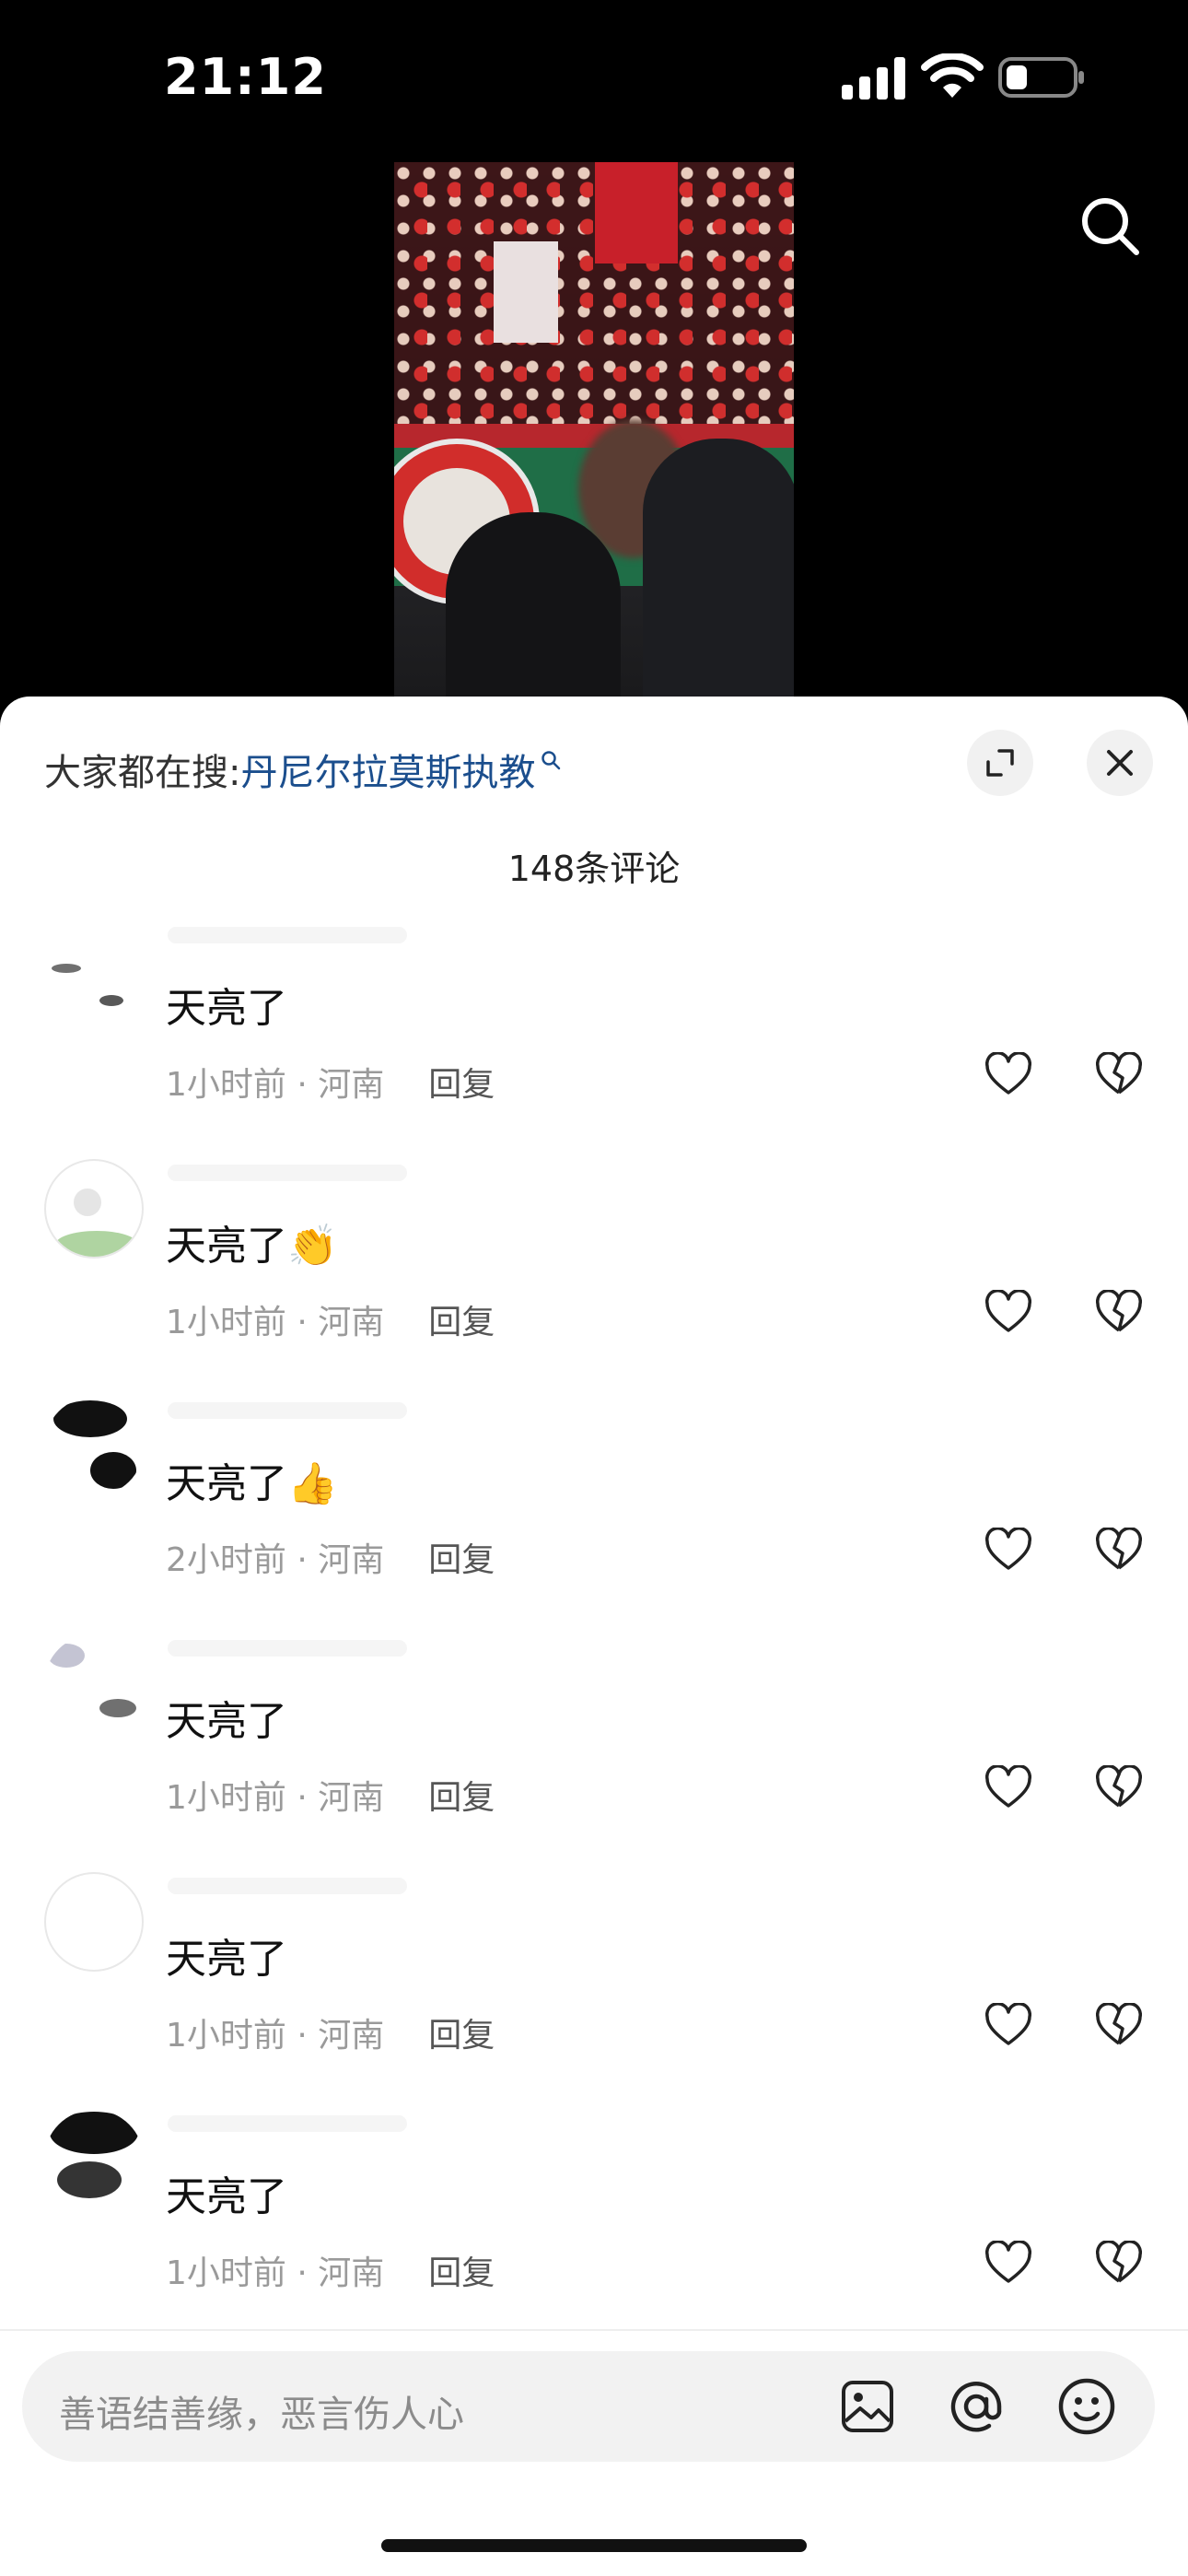 The image size is (1188, 2576). I want to click on comment-input: 善语结善缘，恶言伤人心, so click(588, 2406).